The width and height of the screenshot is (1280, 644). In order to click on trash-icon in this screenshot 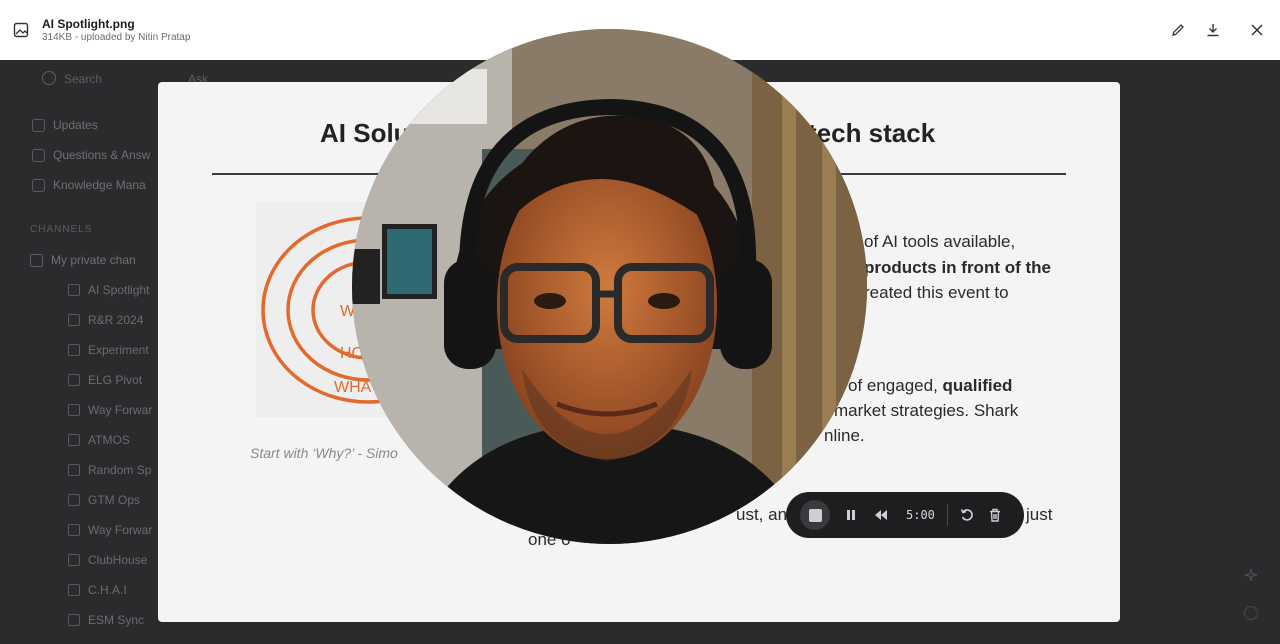, I will do `click(994, 515)`.